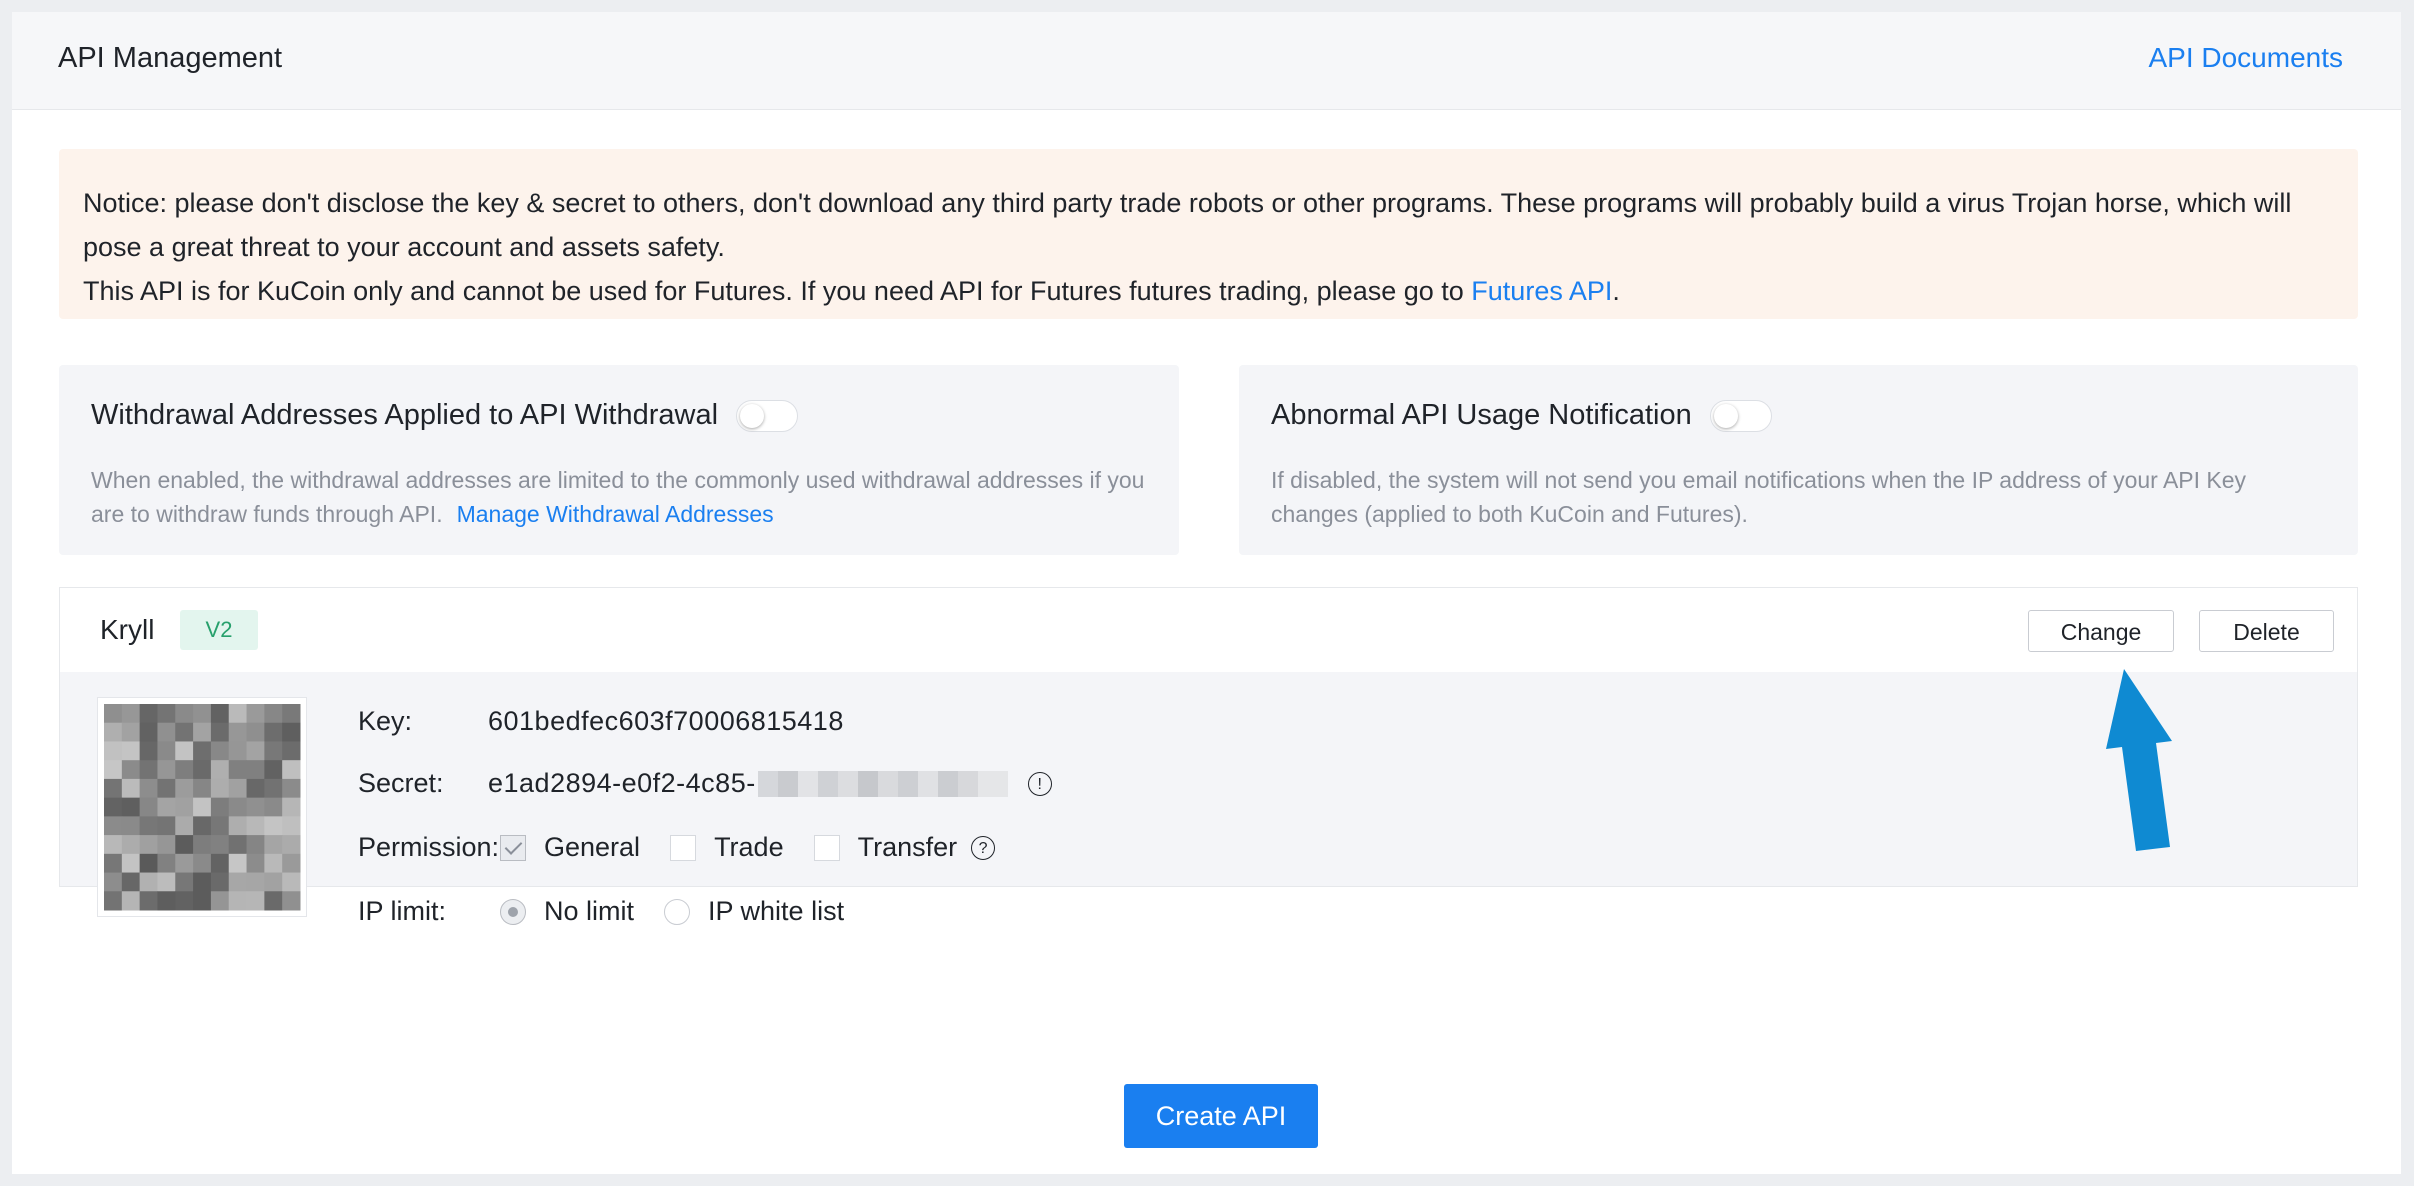 Image resolution: width=2414 pixels, height=1186 pixels. Describe the element at coordinates (776, 911) in the screenshot. I see `ip-white-list-label: IP white list` at that location.